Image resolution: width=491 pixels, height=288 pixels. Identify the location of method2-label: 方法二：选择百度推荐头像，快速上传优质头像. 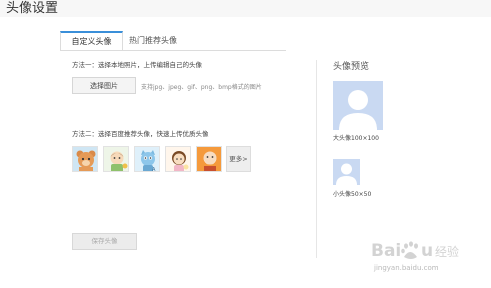
(140, 134).